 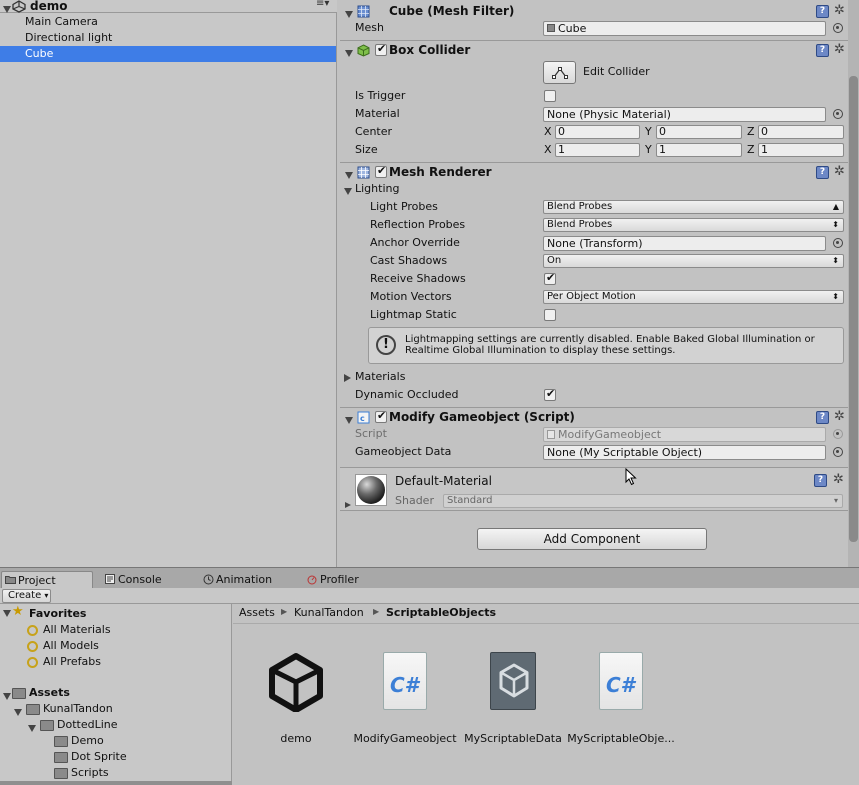 I want to click on hierarchy-menu-icon: ≡▾, so click(x=322, y=4).